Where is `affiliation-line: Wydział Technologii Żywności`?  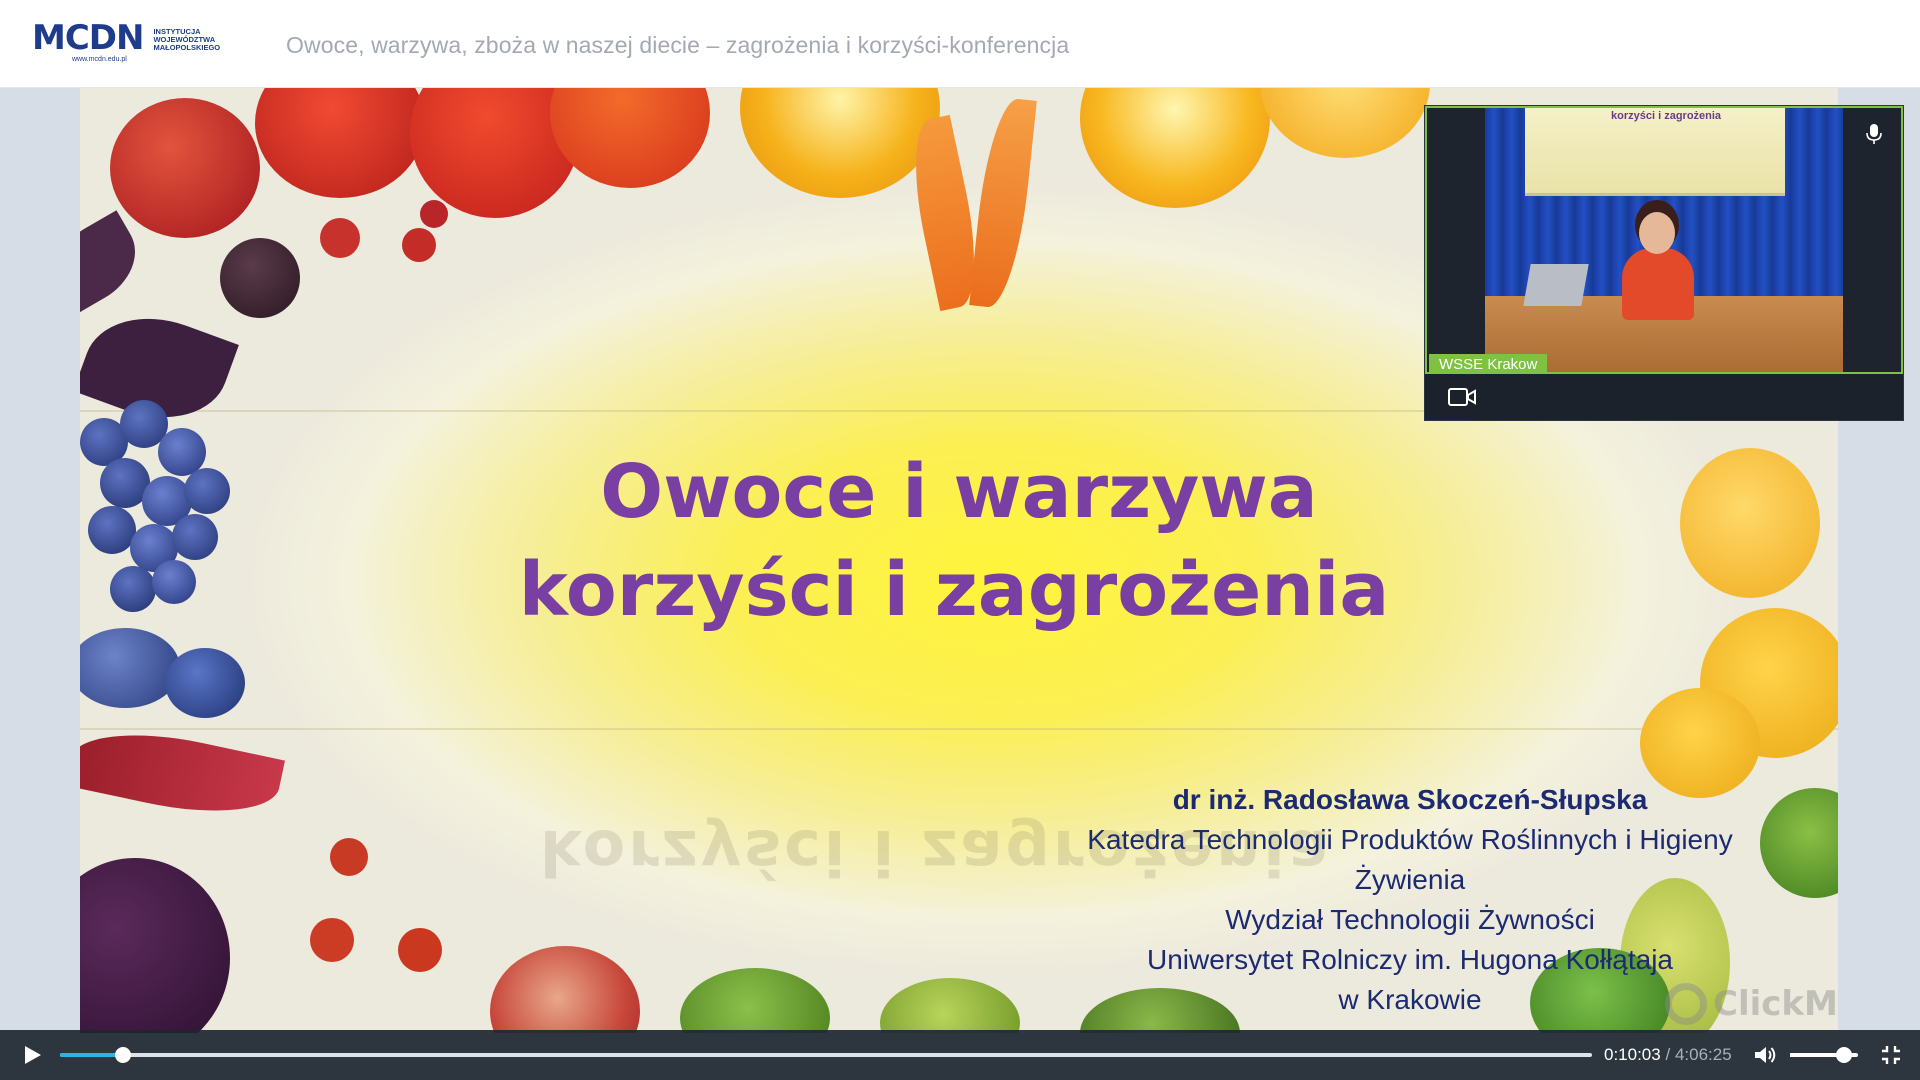 affiliation-line: Wydział Technologii Żywności is located at coordinates (1410, 919).